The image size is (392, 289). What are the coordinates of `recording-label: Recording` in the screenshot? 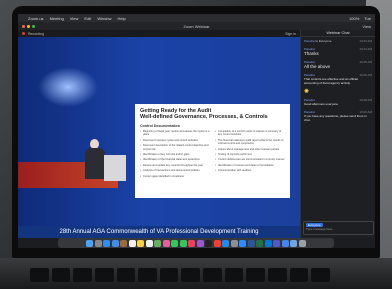 It's located at (36, 34).